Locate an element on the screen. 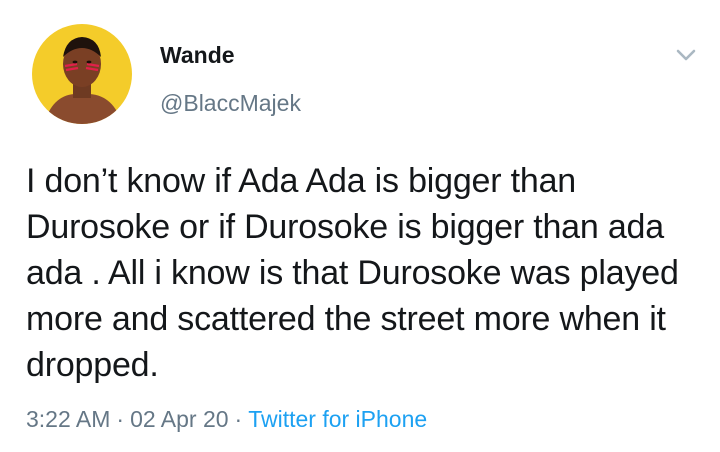 Image resolution: width=720 pixels, height=452 pixels. avatar-image is located at coordinates (82, 74).